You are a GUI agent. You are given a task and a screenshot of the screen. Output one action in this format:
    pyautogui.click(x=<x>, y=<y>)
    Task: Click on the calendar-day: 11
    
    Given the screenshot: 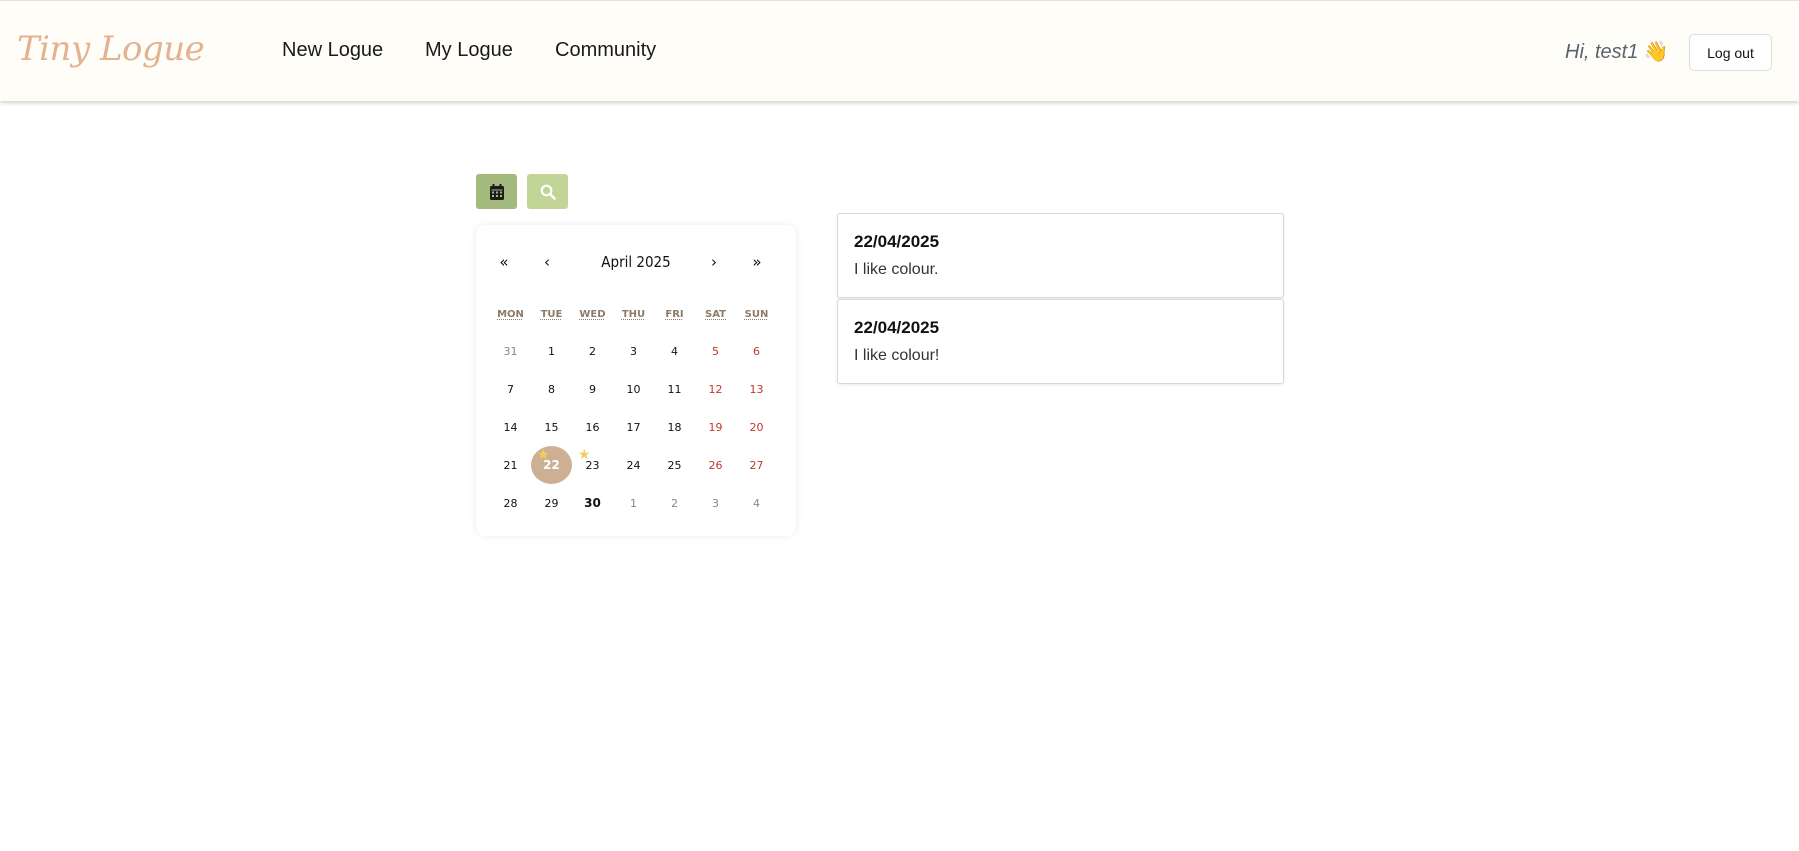 What is the action you would take?
    pyautogui.click(x=674, y=389)
    